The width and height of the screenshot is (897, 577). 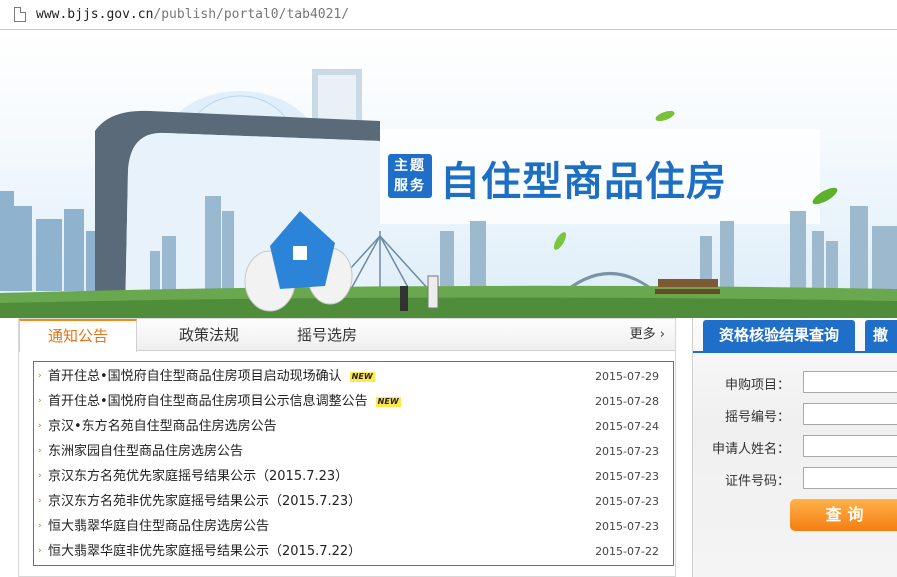 I want to click on tab-notices: 通知公告, so click(x=78, y=335).